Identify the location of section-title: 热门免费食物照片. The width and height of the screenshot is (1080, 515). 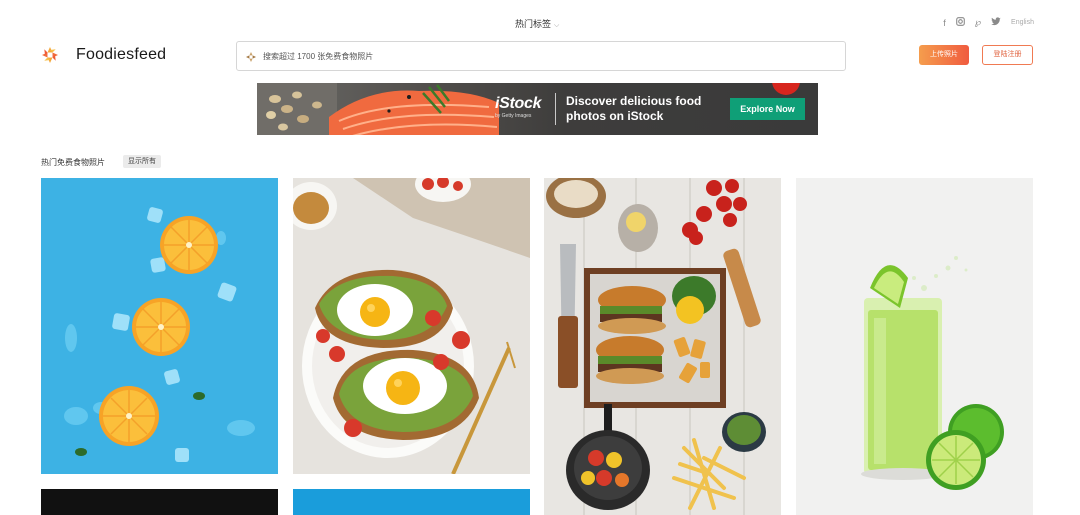
(73, 162).